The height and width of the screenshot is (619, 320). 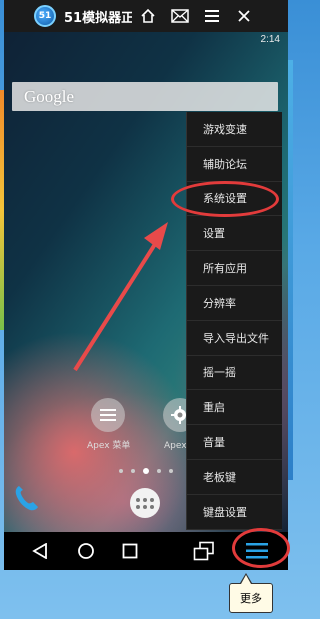 What do you see at coordinates (109, 446) in the screenshot?
I see `apex-menu-label: Apex 菜单` at bounding box center [109, 446].